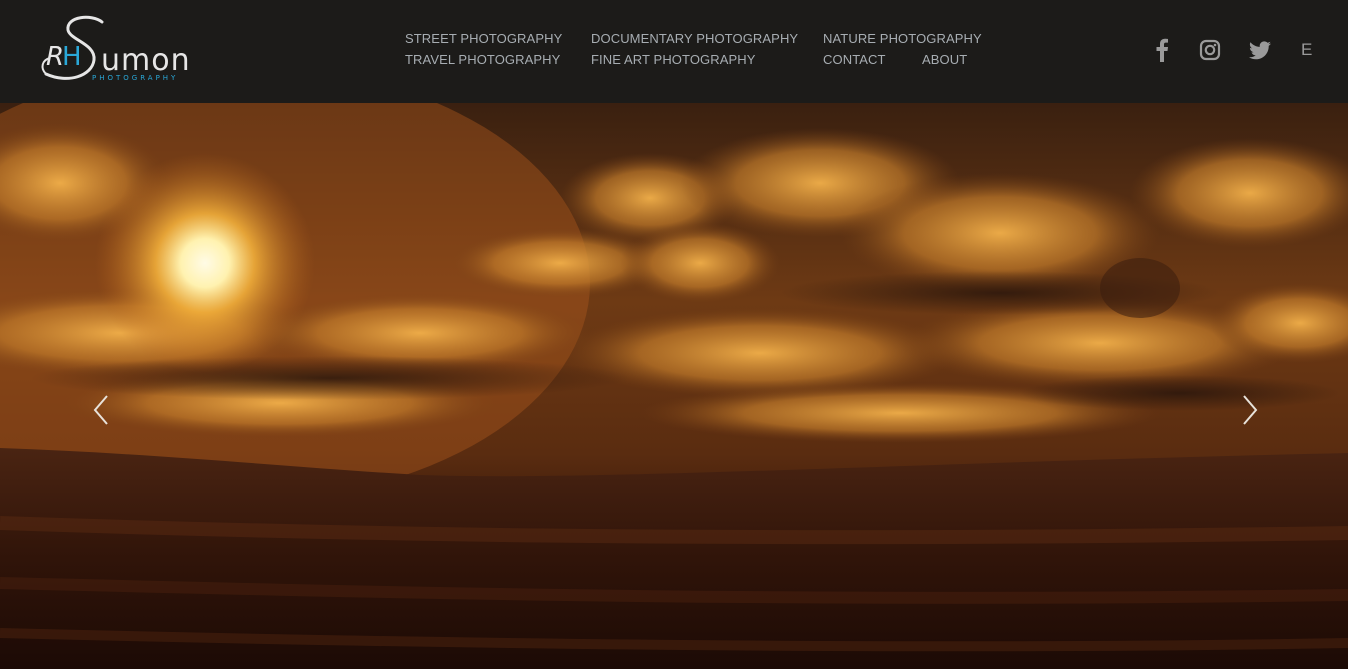 The width and height of the screenshot is (1348, 669). Describe the element at coordinates (1162, 50) in the screenshot. I see `facebook-icon` at that location.